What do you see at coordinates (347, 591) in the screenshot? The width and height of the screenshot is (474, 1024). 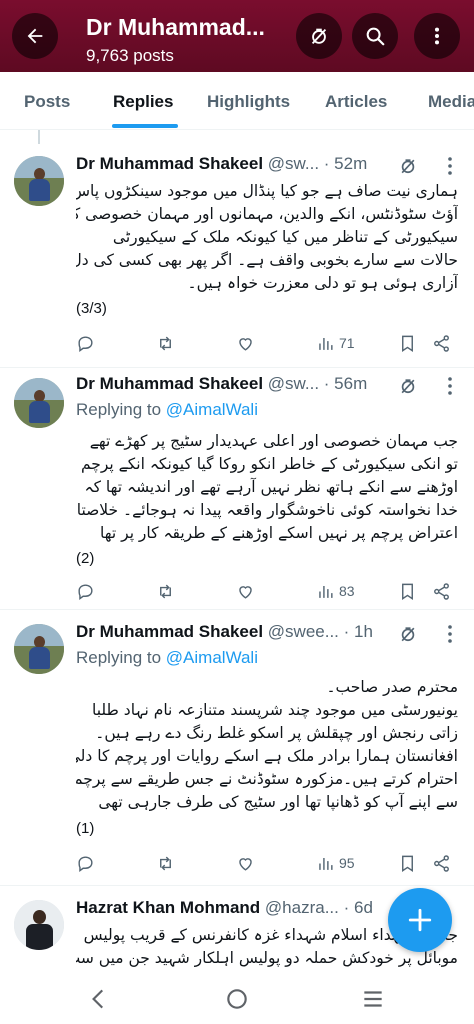 I see `views-count: 83` at bounding box center [347, 591].